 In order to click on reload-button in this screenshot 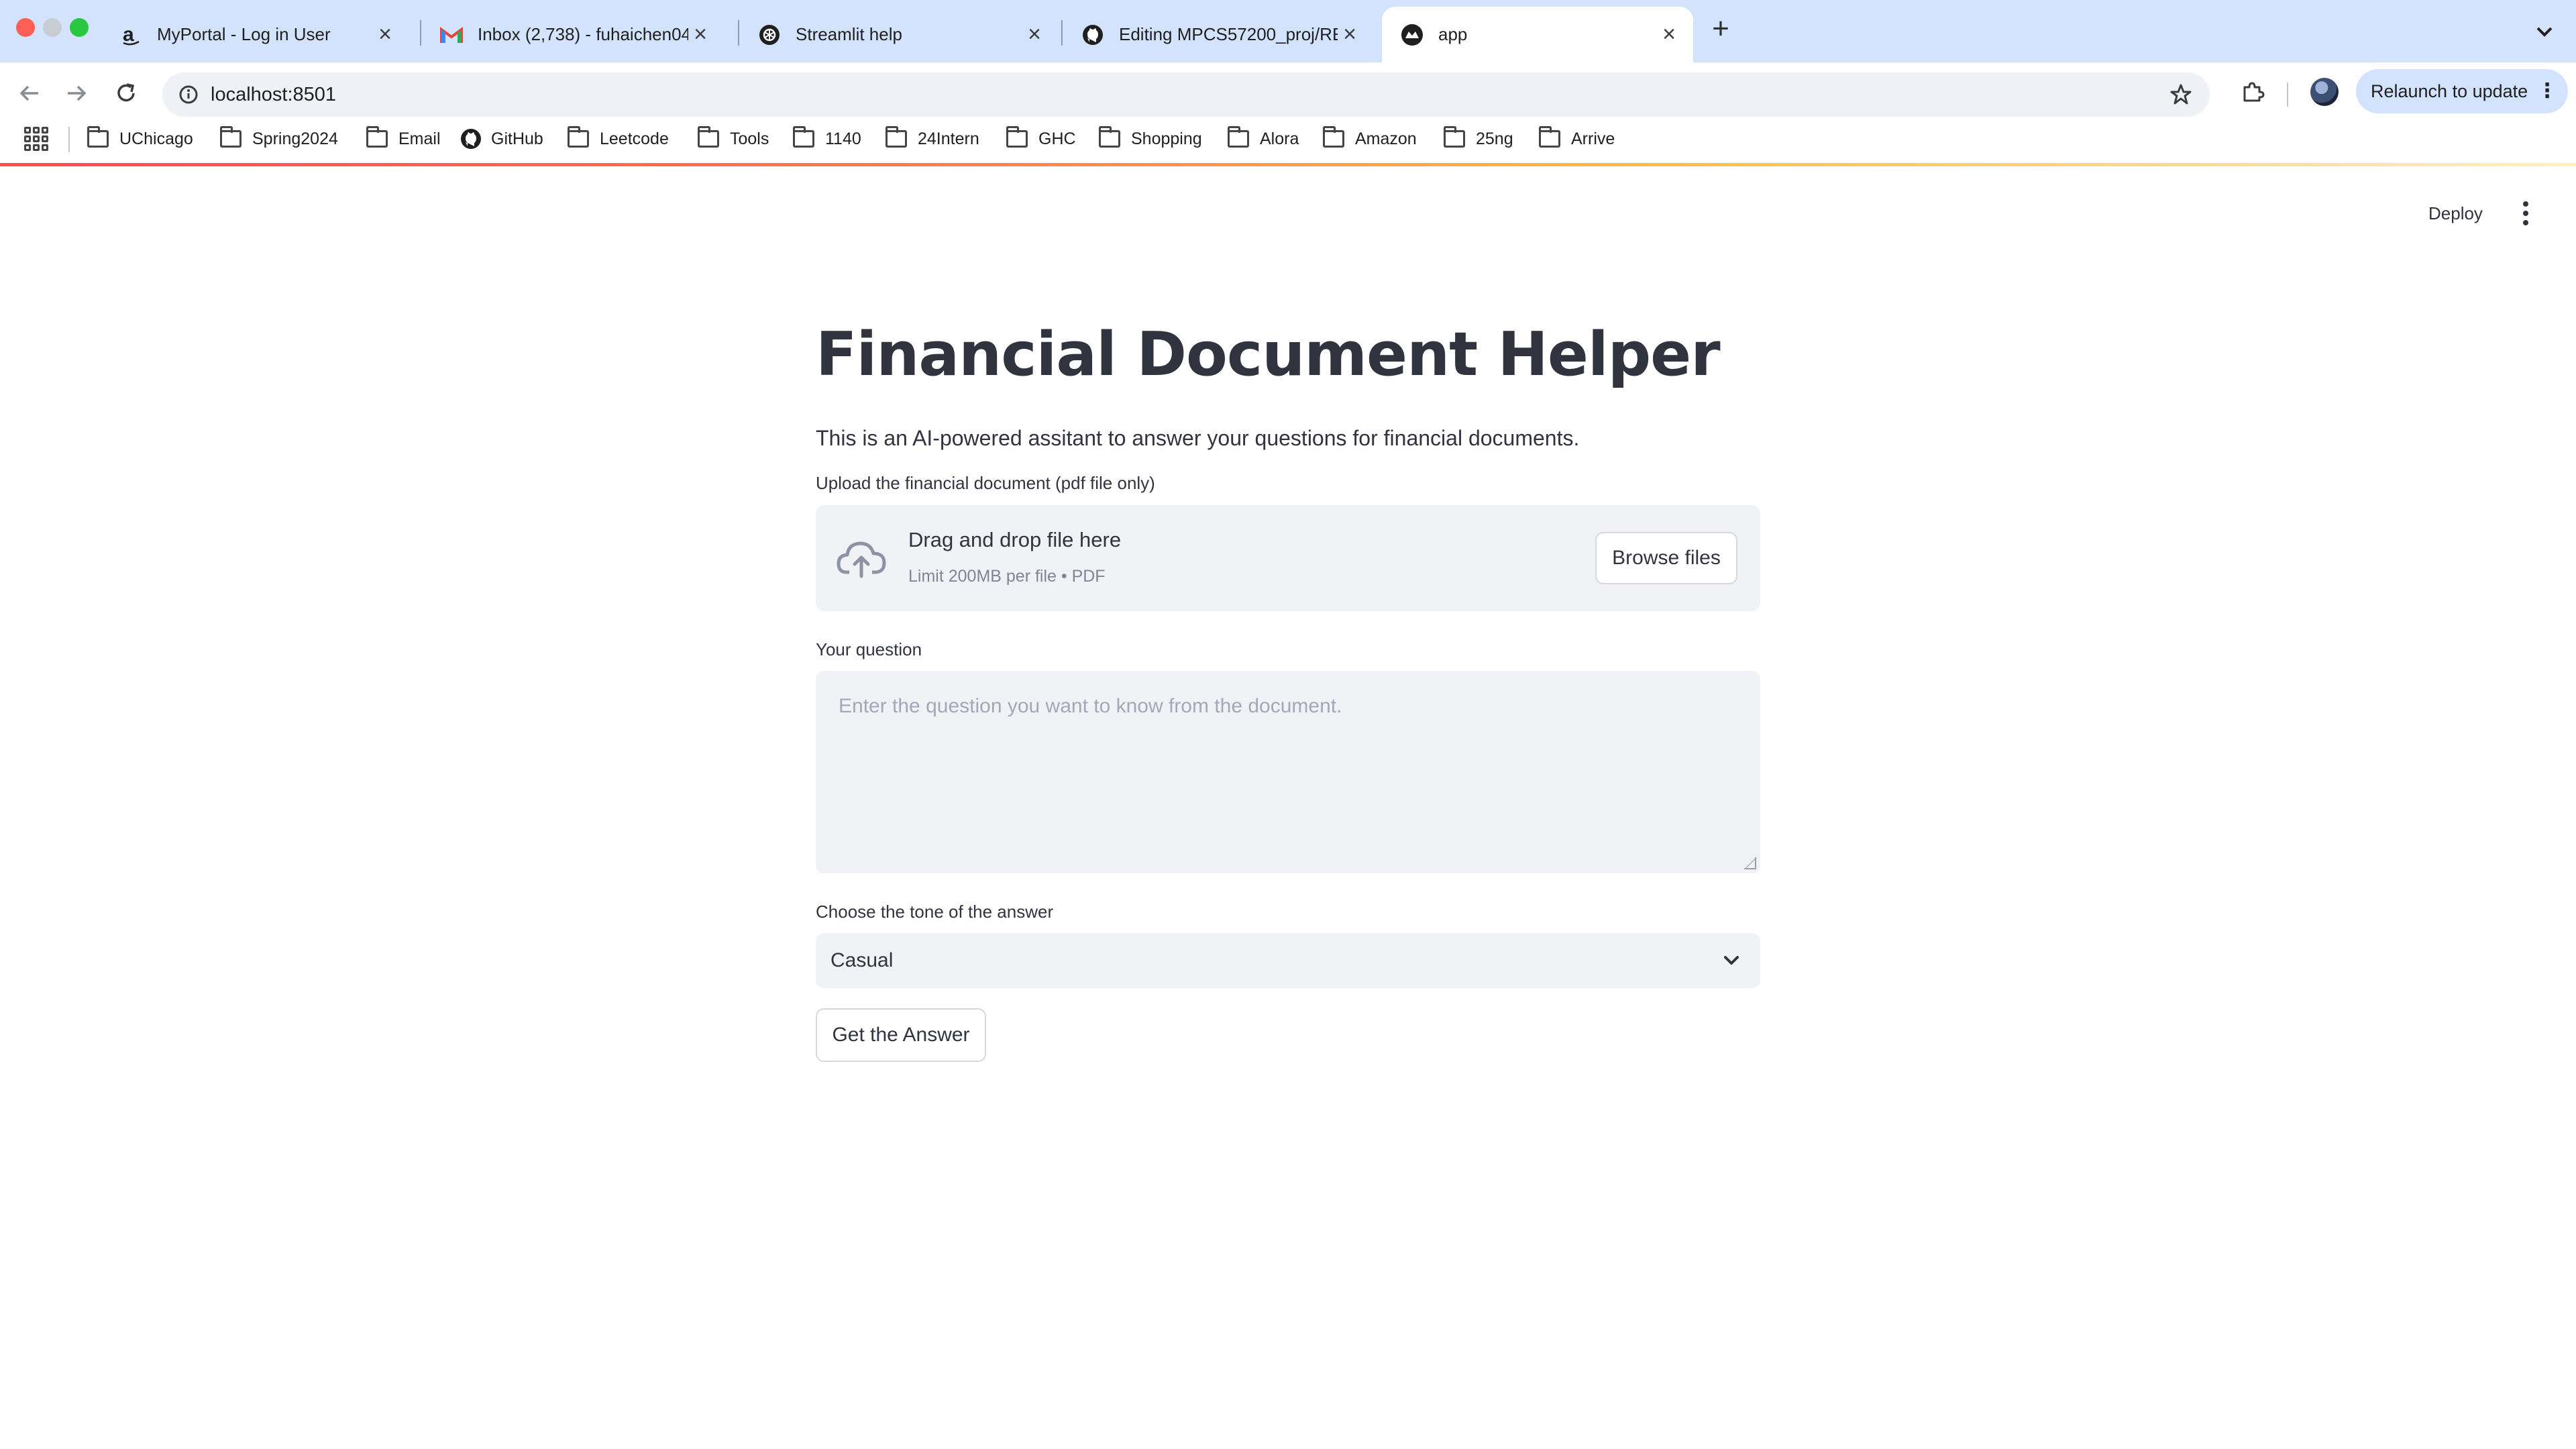, I will do `click(126, 93)`.